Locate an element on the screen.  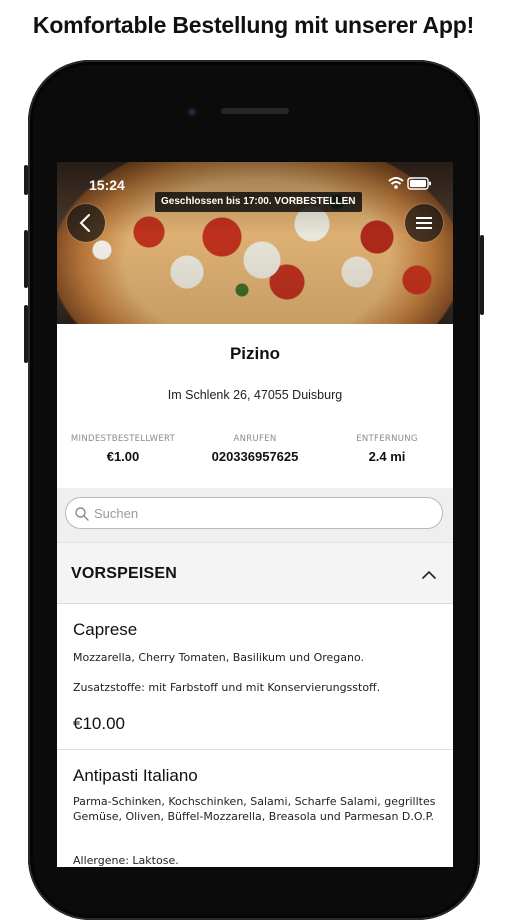
category-header-vorspeisen: VORSPEISEN is located at coordinates (255, 573).